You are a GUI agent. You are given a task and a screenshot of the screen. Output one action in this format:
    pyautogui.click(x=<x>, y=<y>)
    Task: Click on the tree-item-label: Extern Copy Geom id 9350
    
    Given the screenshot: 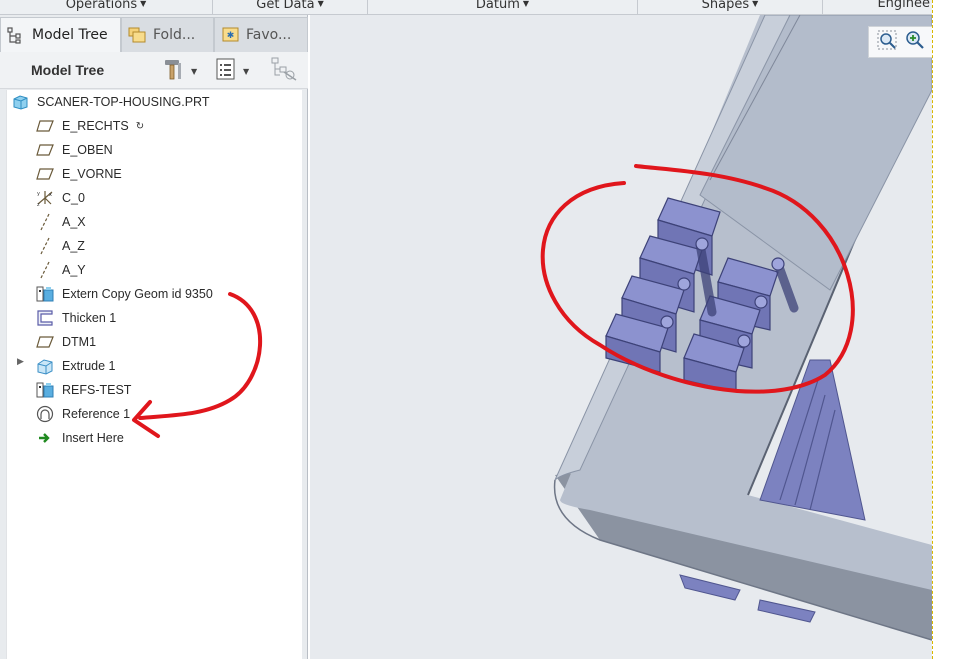 What is the action you would take?
    pyautogui.click(x=137, y=294)
    